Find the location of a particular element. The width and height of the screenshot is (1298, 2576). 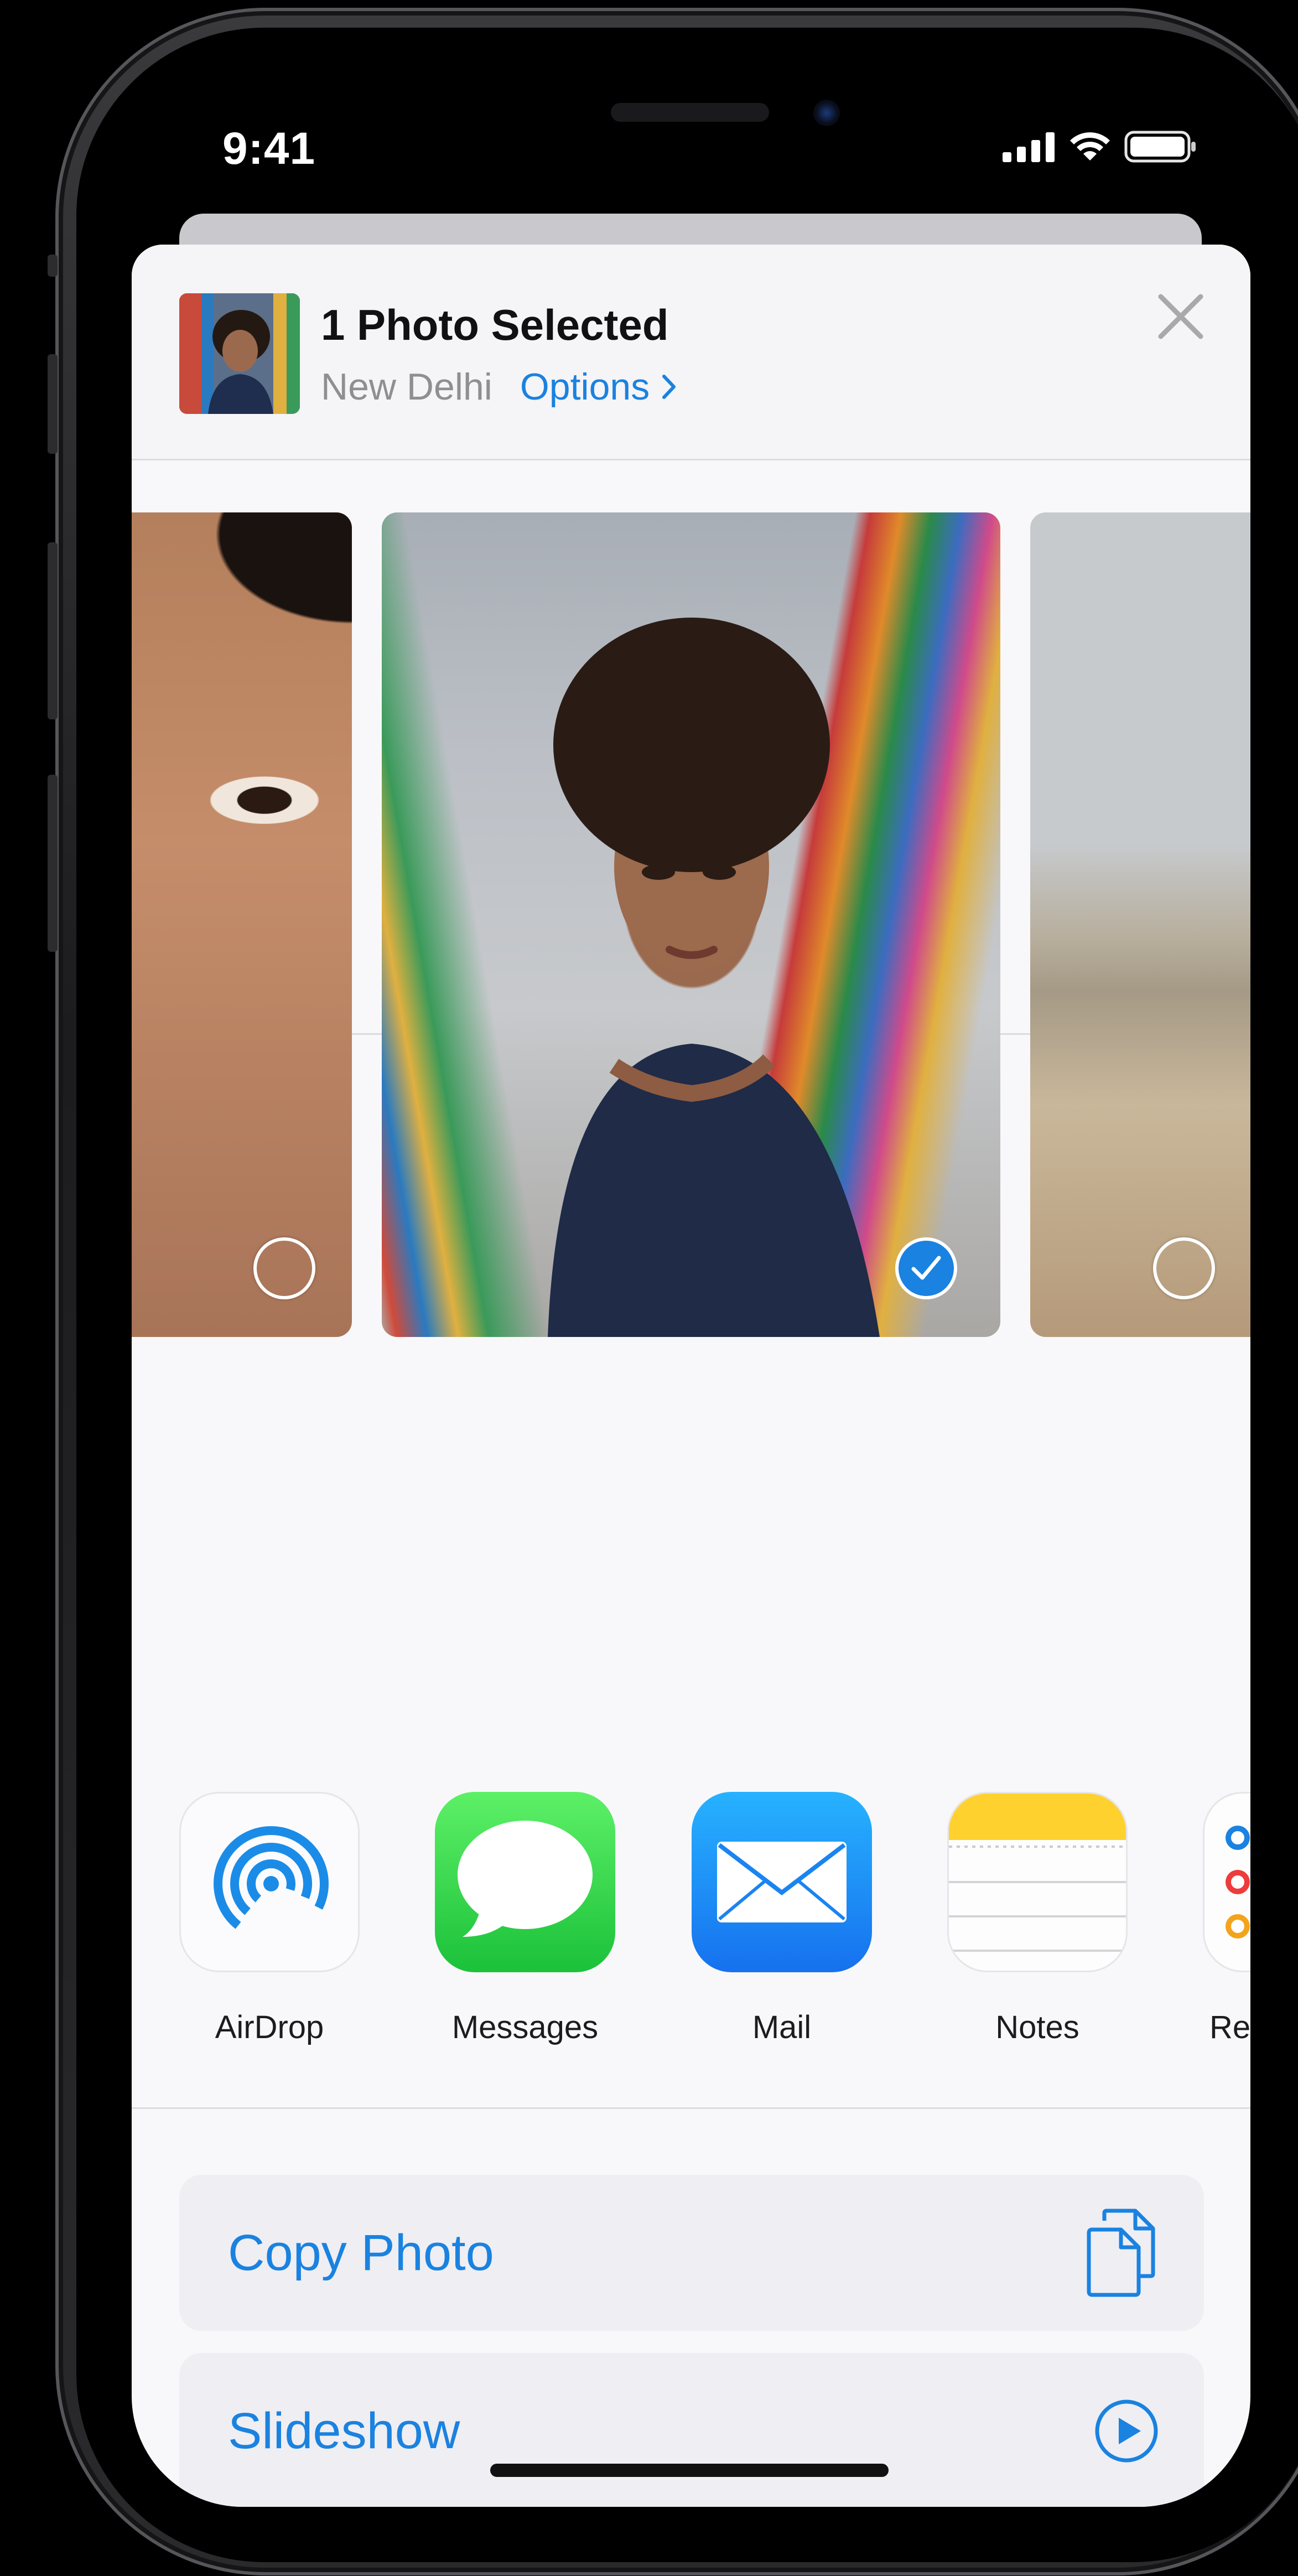

action-label: Slideshow is located at coordinates (344, 2430).